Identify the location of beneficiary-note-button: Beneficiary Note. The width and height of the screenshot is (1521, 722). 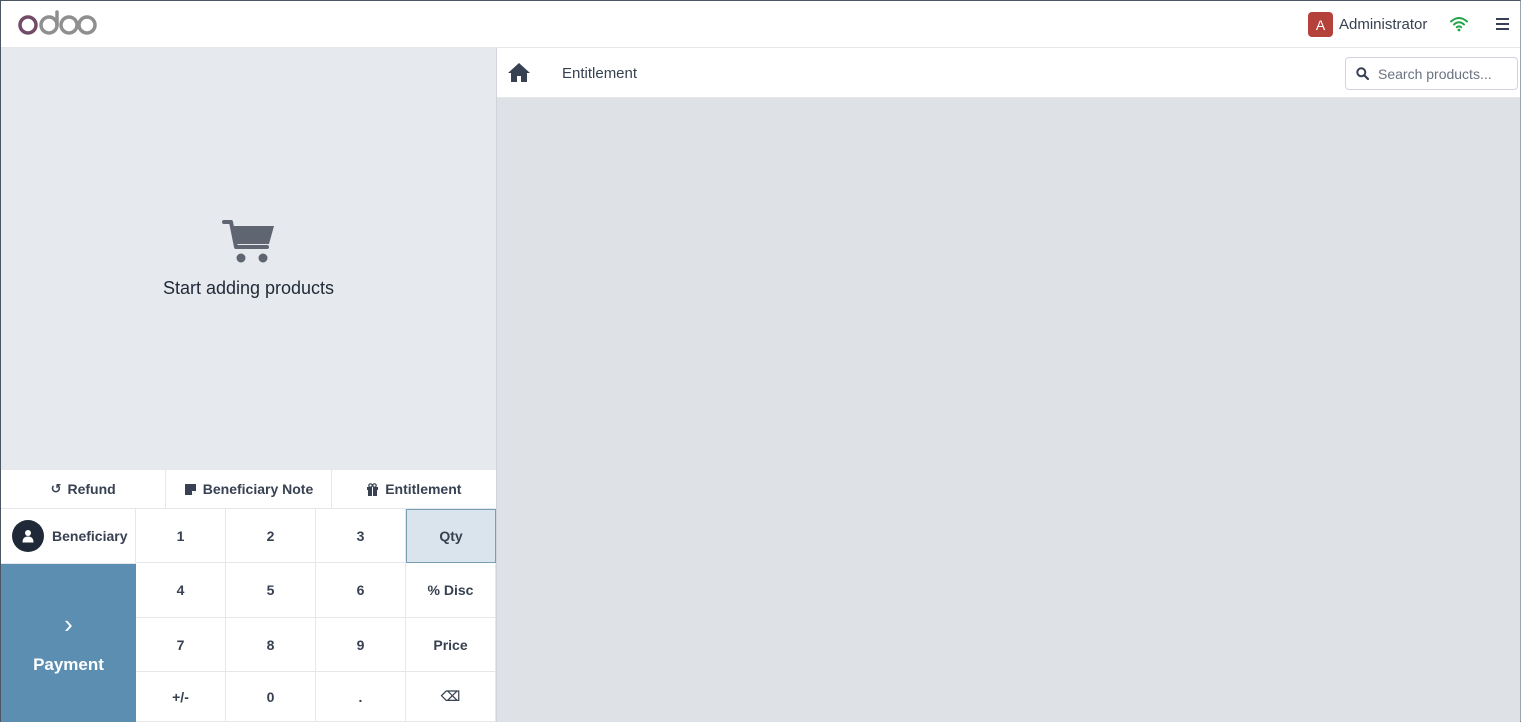
(249, 489).